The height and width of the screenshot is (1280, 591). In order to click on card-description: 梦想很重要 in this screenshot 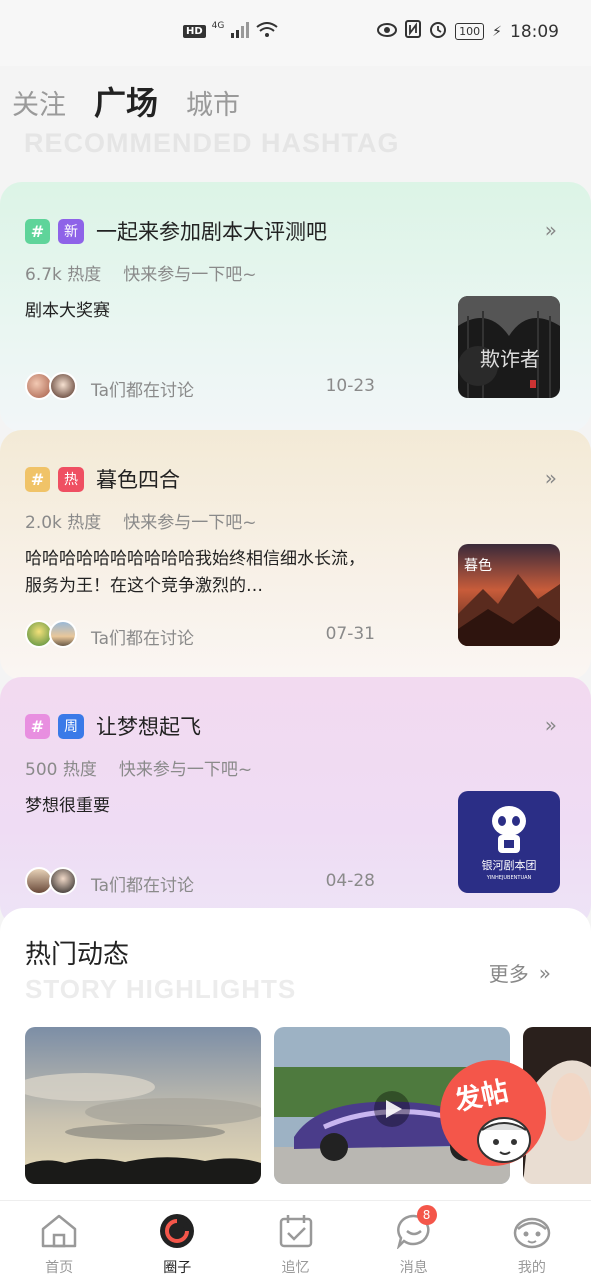, I will do `click(67, 806)`.